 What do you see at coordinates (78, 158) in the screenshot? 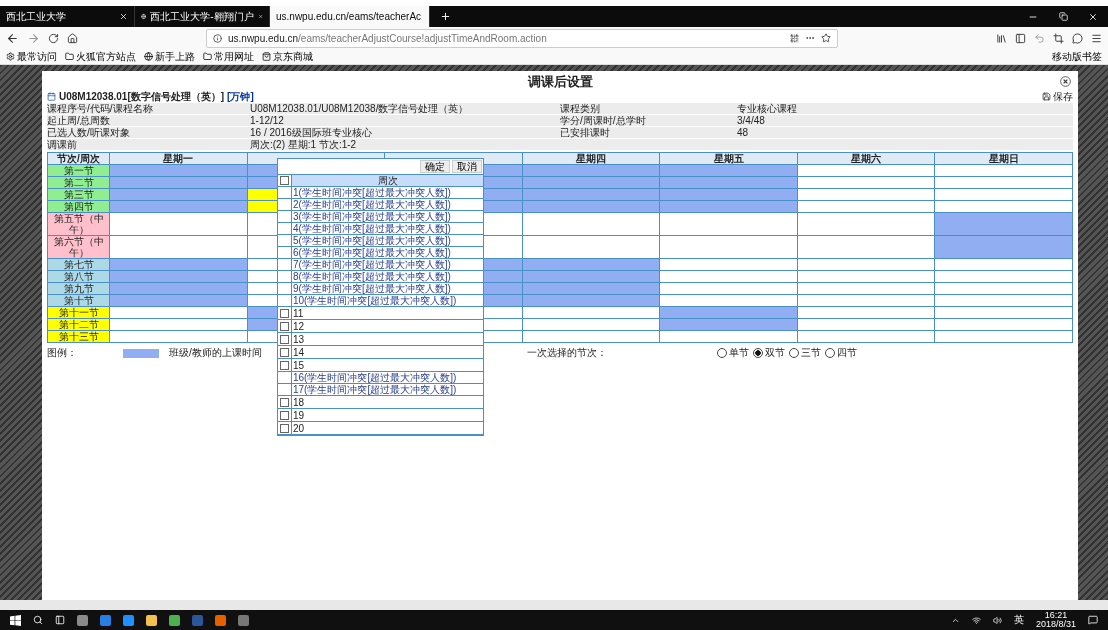
I see `column-header: 节次/周次` at bounding box center [78, 158].